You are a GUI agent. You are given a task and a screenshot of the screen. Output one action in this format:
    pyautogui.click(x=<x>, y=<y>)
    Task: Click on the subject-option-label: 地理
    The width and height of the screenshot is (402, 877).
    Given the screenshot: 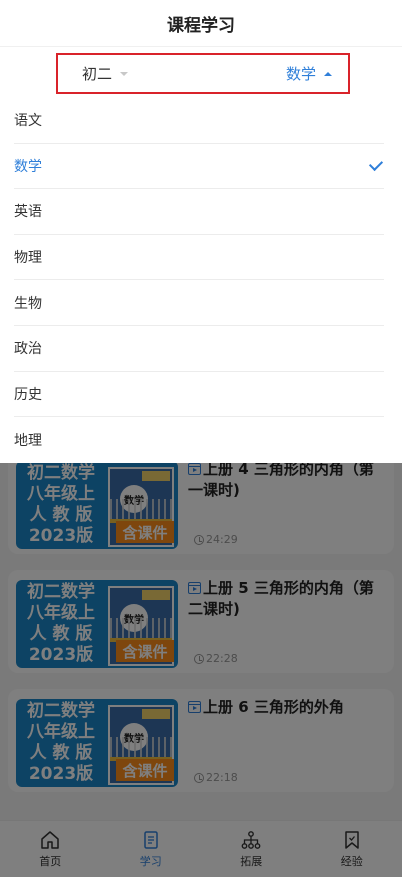 What is the action you would take?
    pyautogui.click(x=28, y=440)
    